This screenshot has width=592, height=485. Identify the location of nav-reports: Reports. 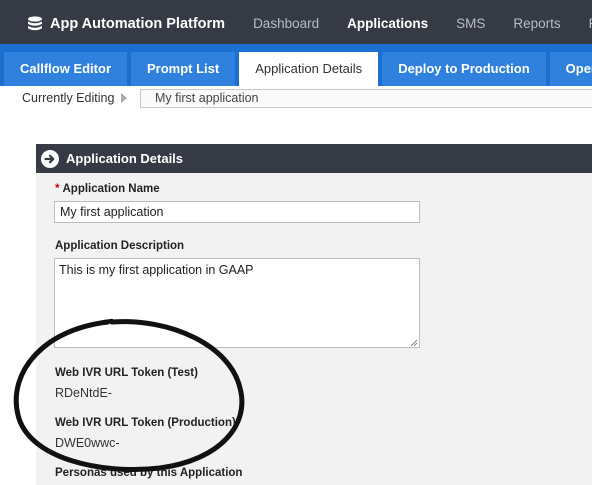
(536, 24).